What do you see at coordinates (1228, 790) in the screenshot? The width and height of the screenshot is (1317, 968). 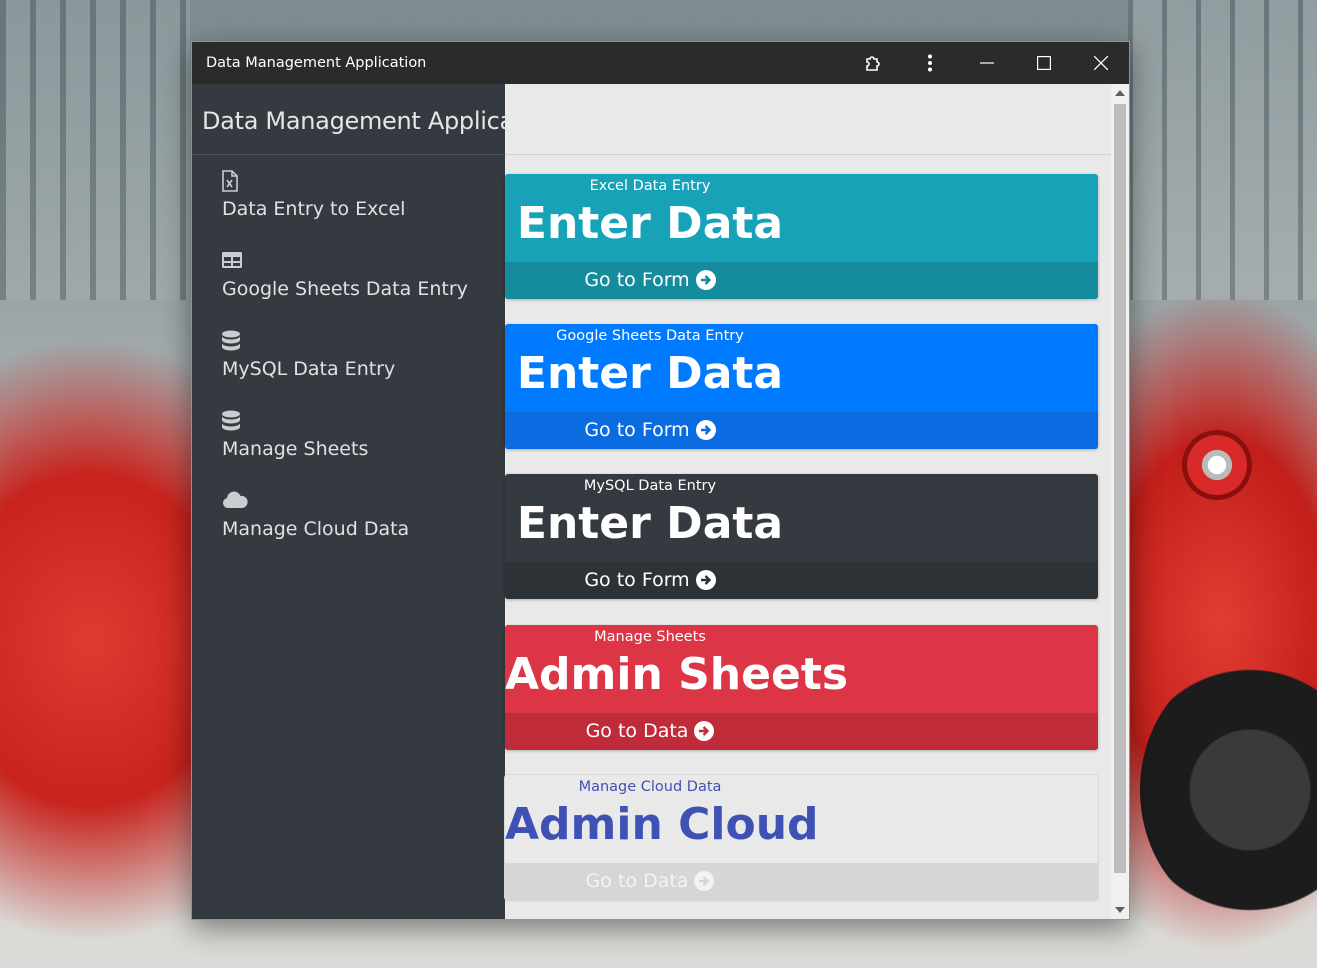 I see `wallpaper-wheel` at bounding box center [1228, 790].